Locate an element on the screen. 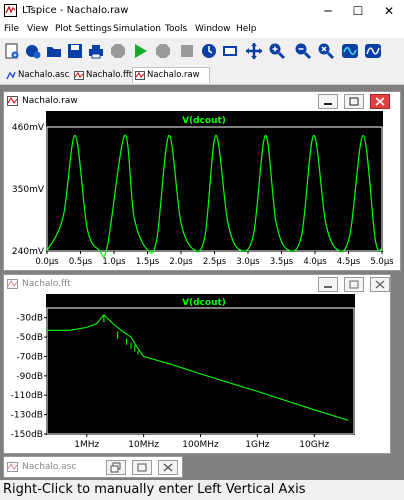 This screenshot has width=404, height=500. fft-y-tick-label: -50dB is located at coordinates (29, 338).